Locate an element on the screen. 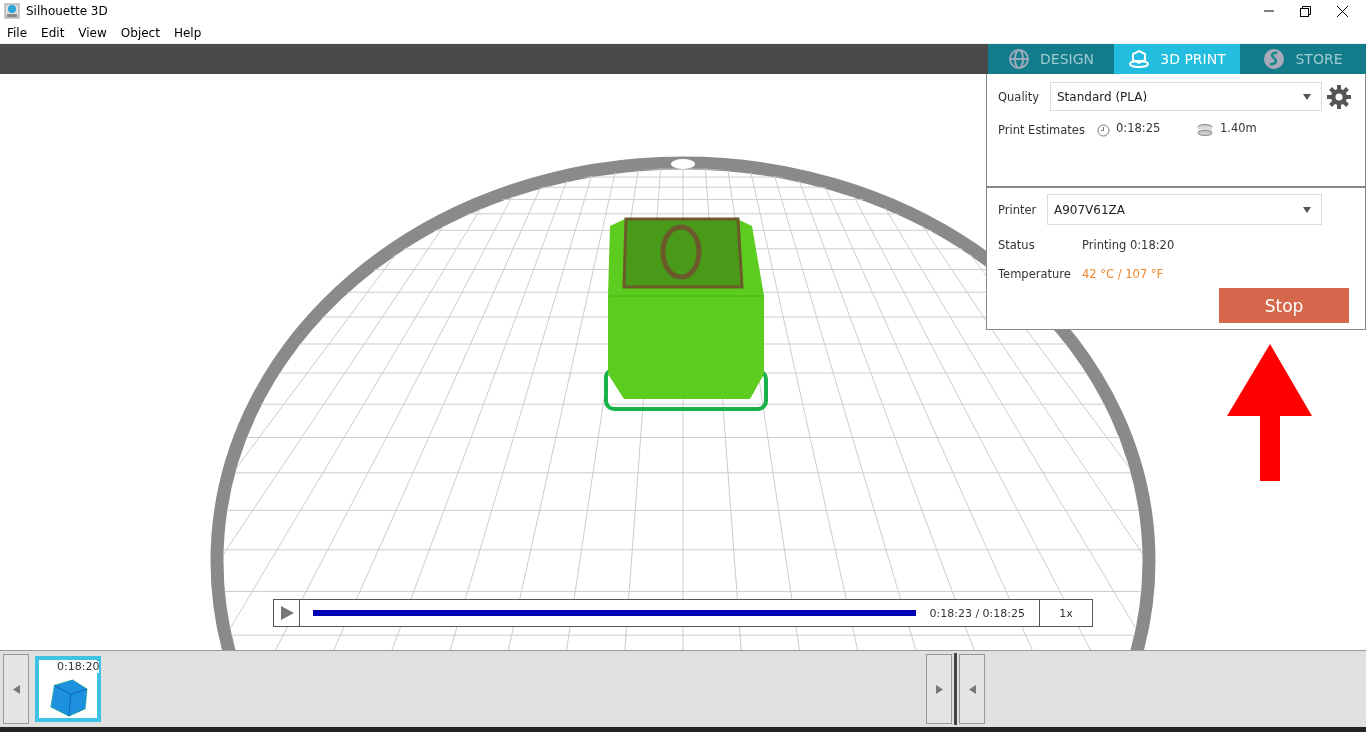  menu-item: Edit is located at coordinates (53, 32).